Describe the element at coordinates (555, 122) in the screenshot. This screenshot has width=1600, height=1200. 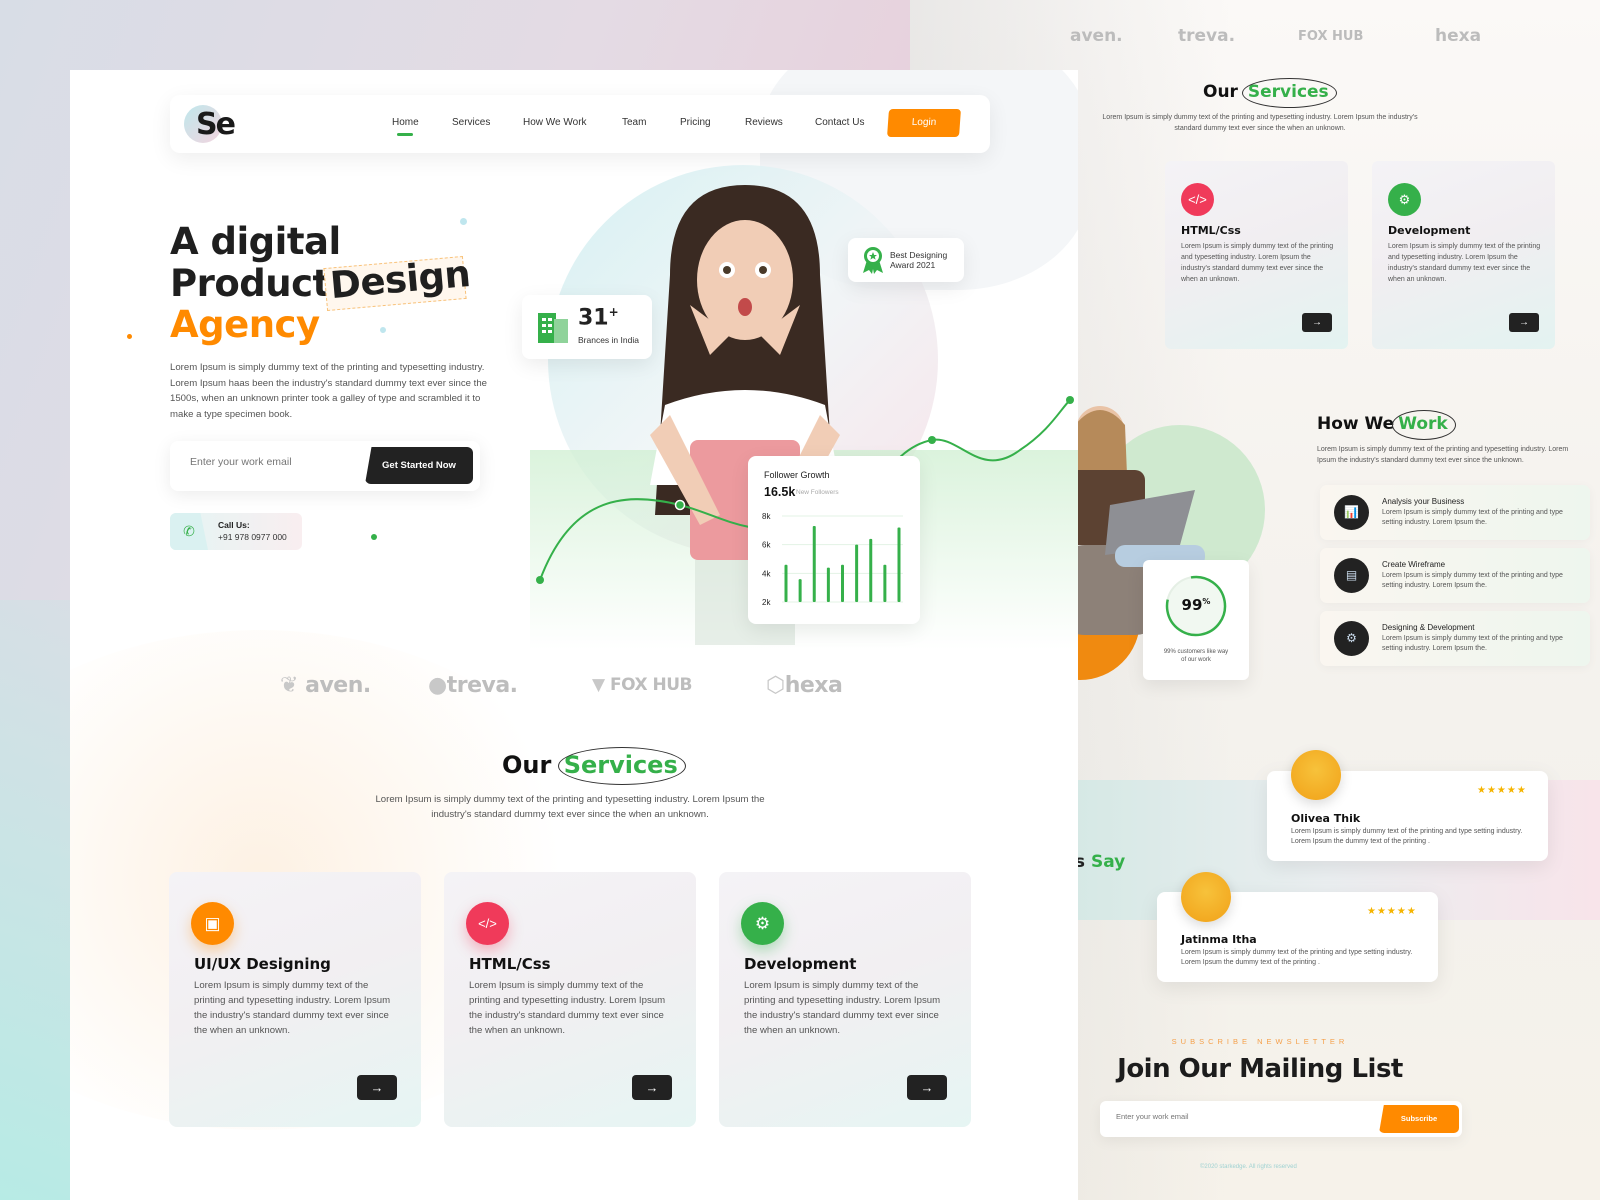
I see `nav-how-we-work: How We Work` at that location.